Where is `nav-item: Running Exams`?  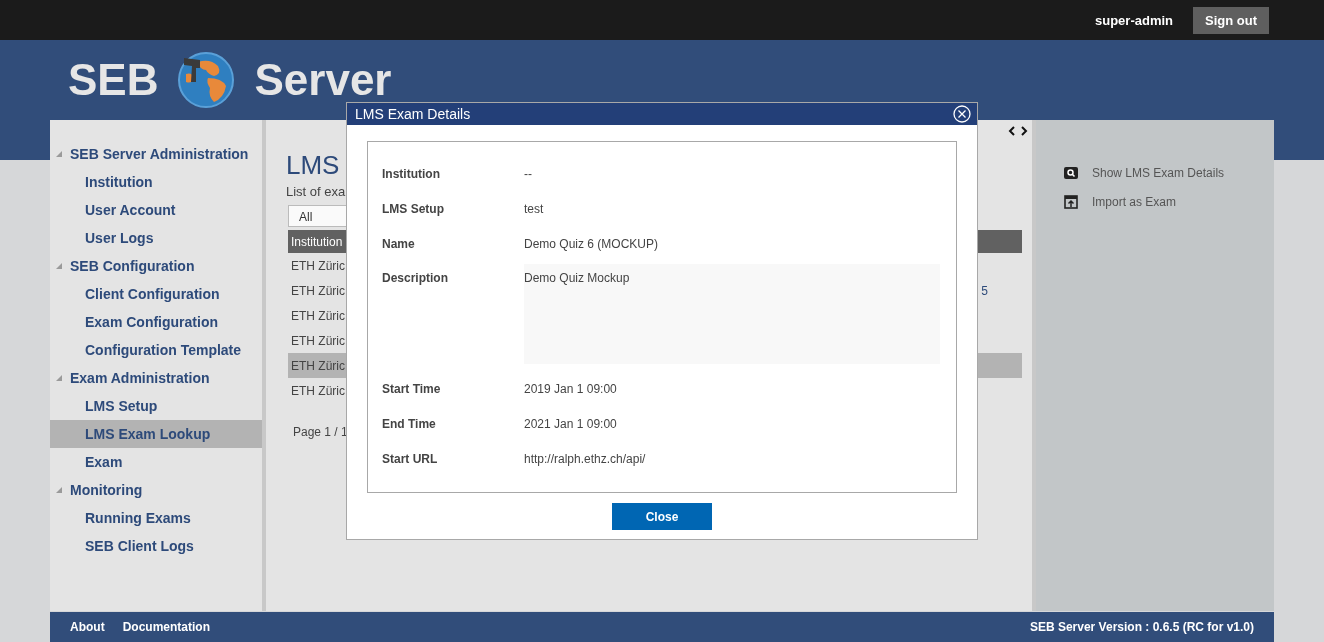
nav-item: Running Exams is located at coordinates (156, 518).